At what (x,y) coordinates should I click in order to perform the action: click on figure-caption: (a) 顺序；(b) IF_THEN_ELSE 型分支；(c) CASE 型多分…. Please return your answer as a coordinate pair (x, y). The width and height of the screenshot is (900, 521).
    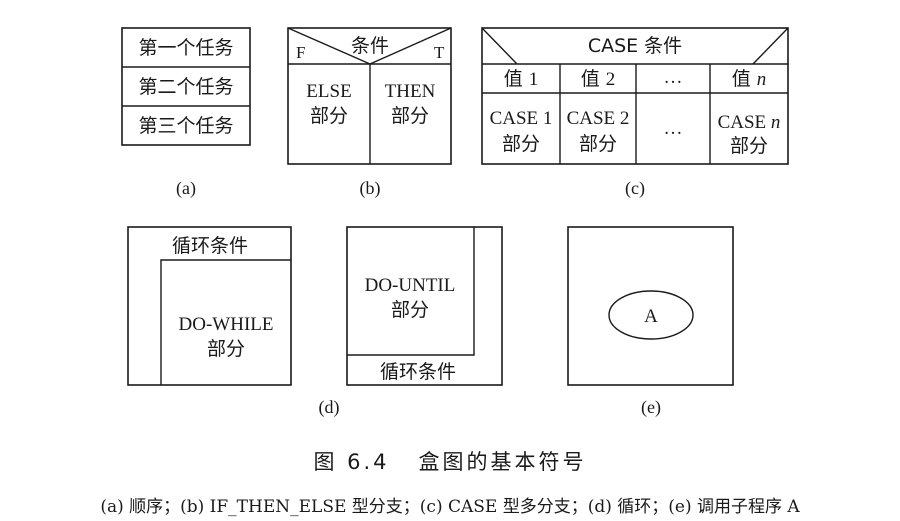
    Looking at the image, I should click on (450, 507).